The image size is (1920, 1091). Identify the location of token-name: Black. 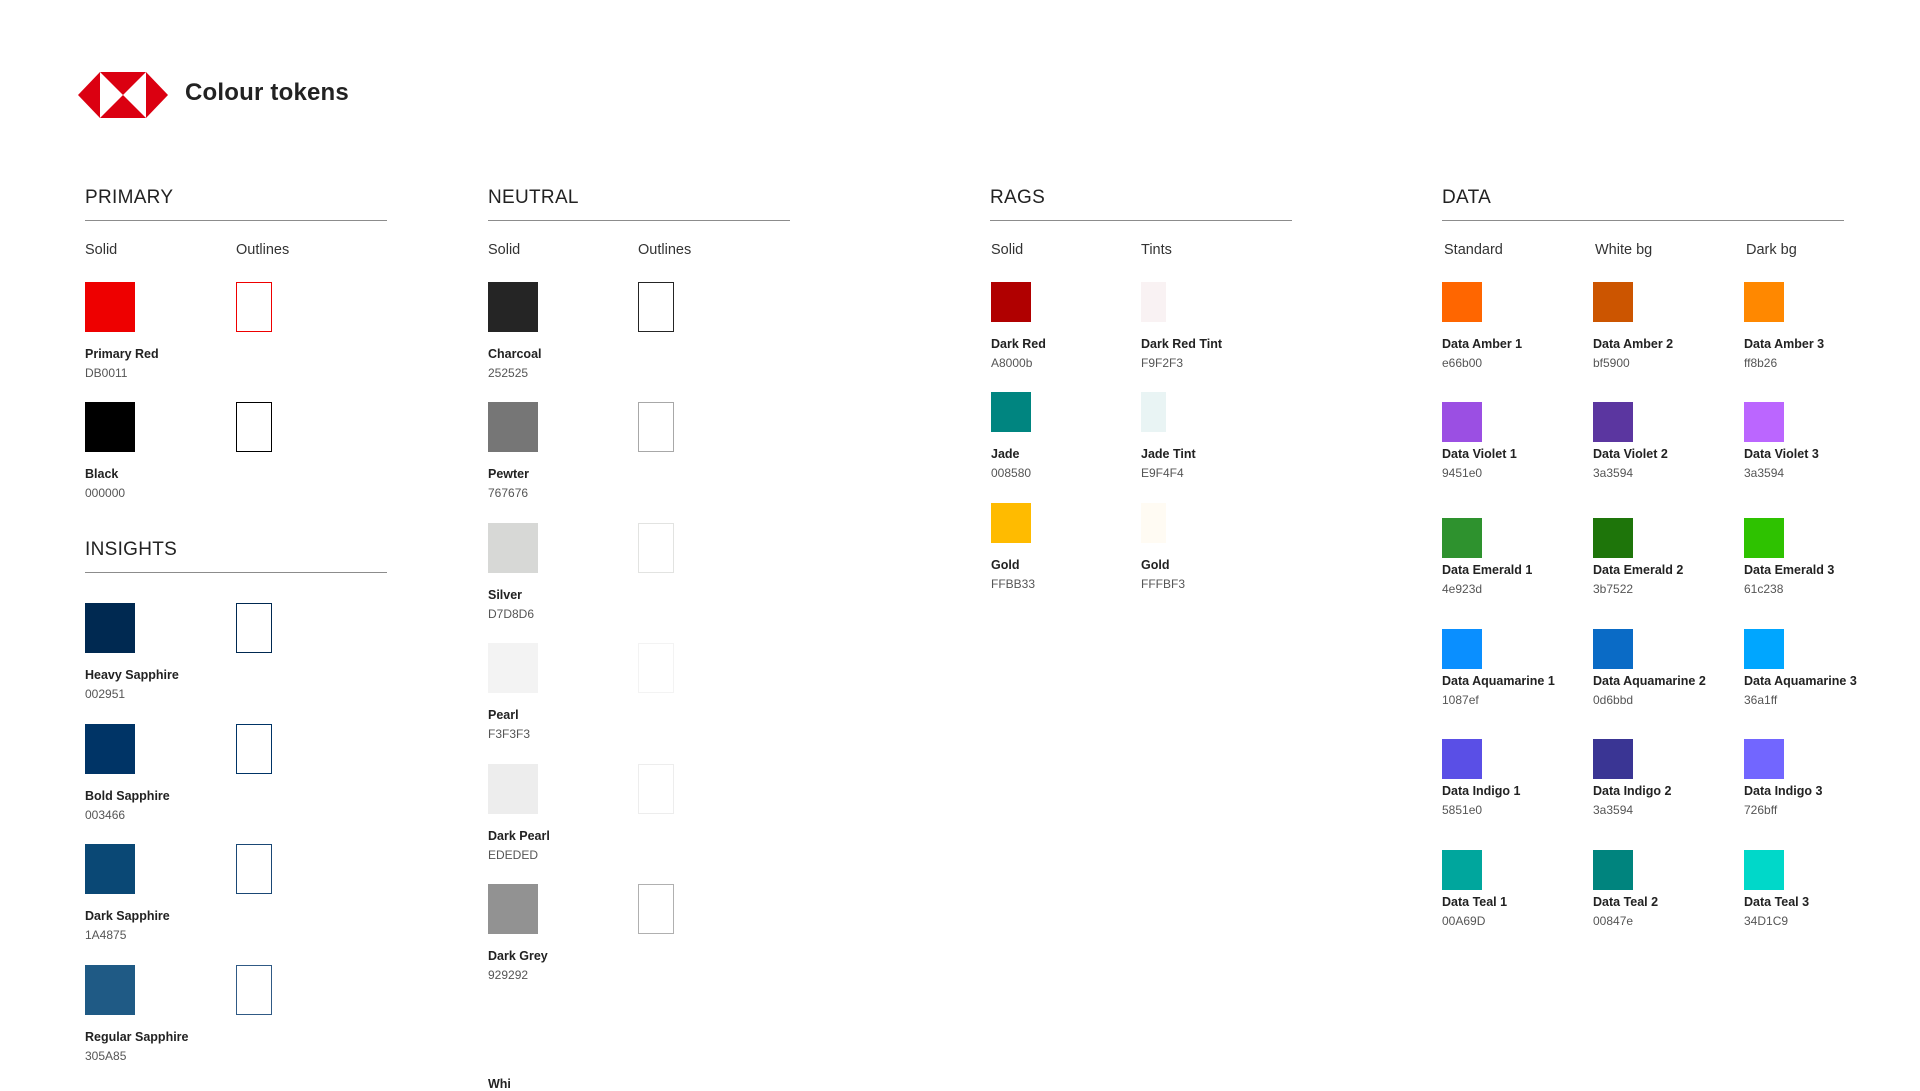
(102, 474).